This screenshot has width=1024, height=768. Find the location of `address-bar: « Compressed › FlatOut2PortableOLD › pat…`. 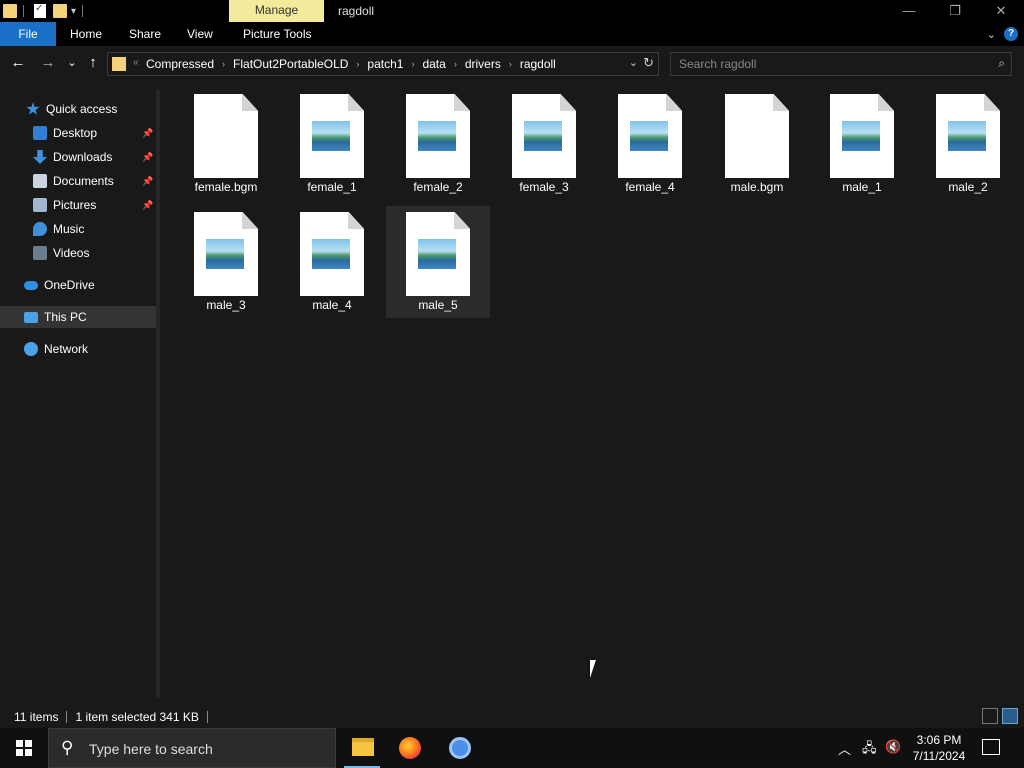

address-bar: « Compressed › FlatOut2PortableOLD › pat… is located at coordinates (383, 64).